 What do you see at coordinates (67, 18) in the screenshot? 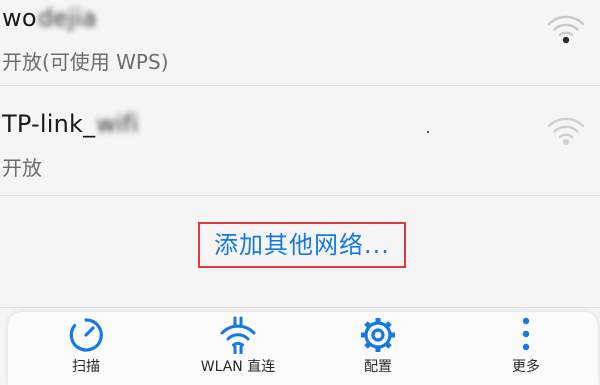
I see `ssid-redacted: dejia` at bounding box center [67, 18].